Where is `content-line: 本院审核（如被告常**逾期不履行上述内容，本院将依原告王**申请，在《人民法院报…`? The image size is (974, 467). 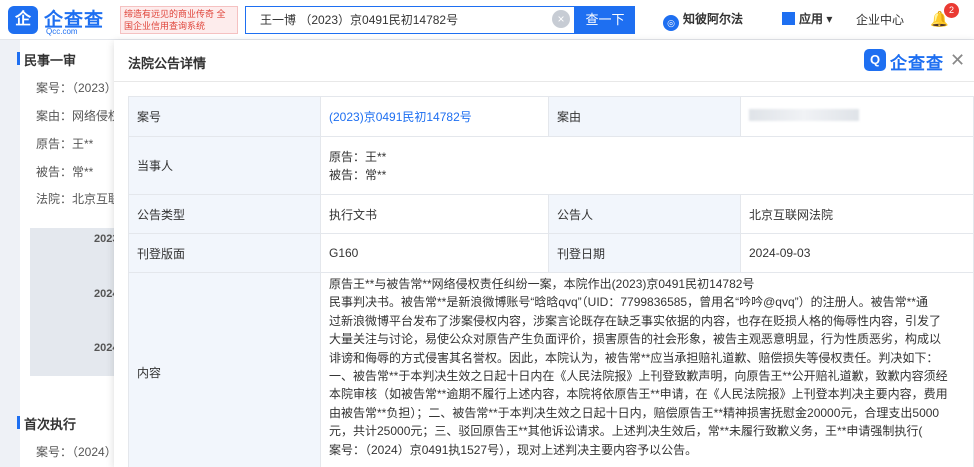 content-line: 本院审核（如被告常**逾期不履行上述内容，本院将依原告王**申请，在《人民法院报… is located at coordinates (638, 394).